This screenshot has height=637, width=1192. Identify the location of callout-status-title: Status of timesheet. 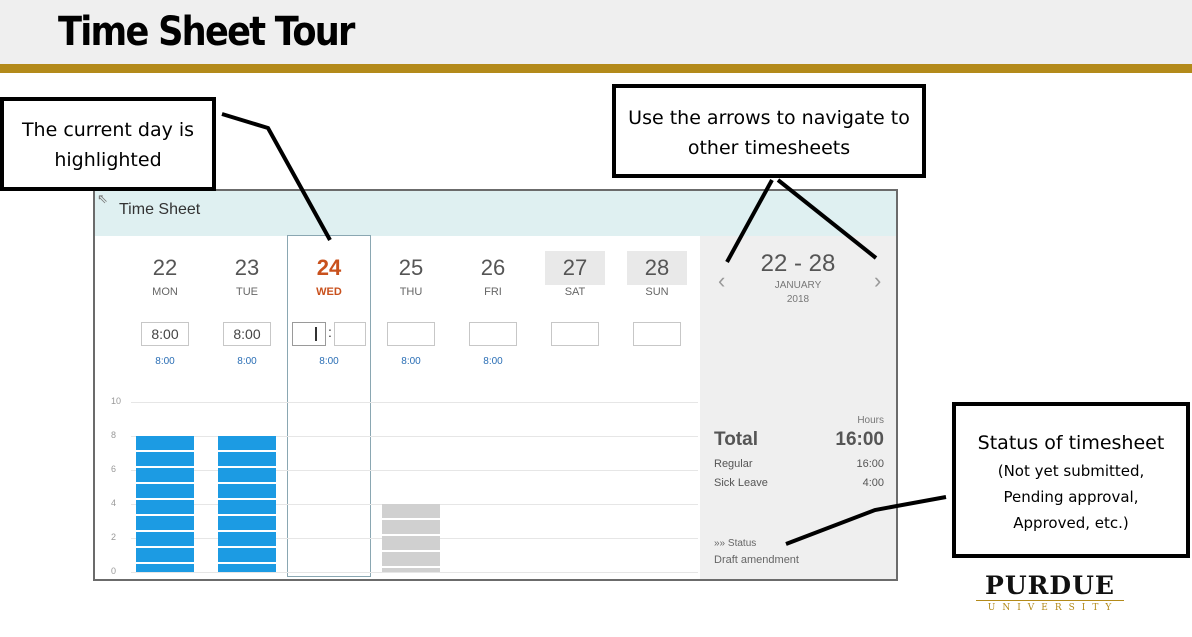
(1071, 443).